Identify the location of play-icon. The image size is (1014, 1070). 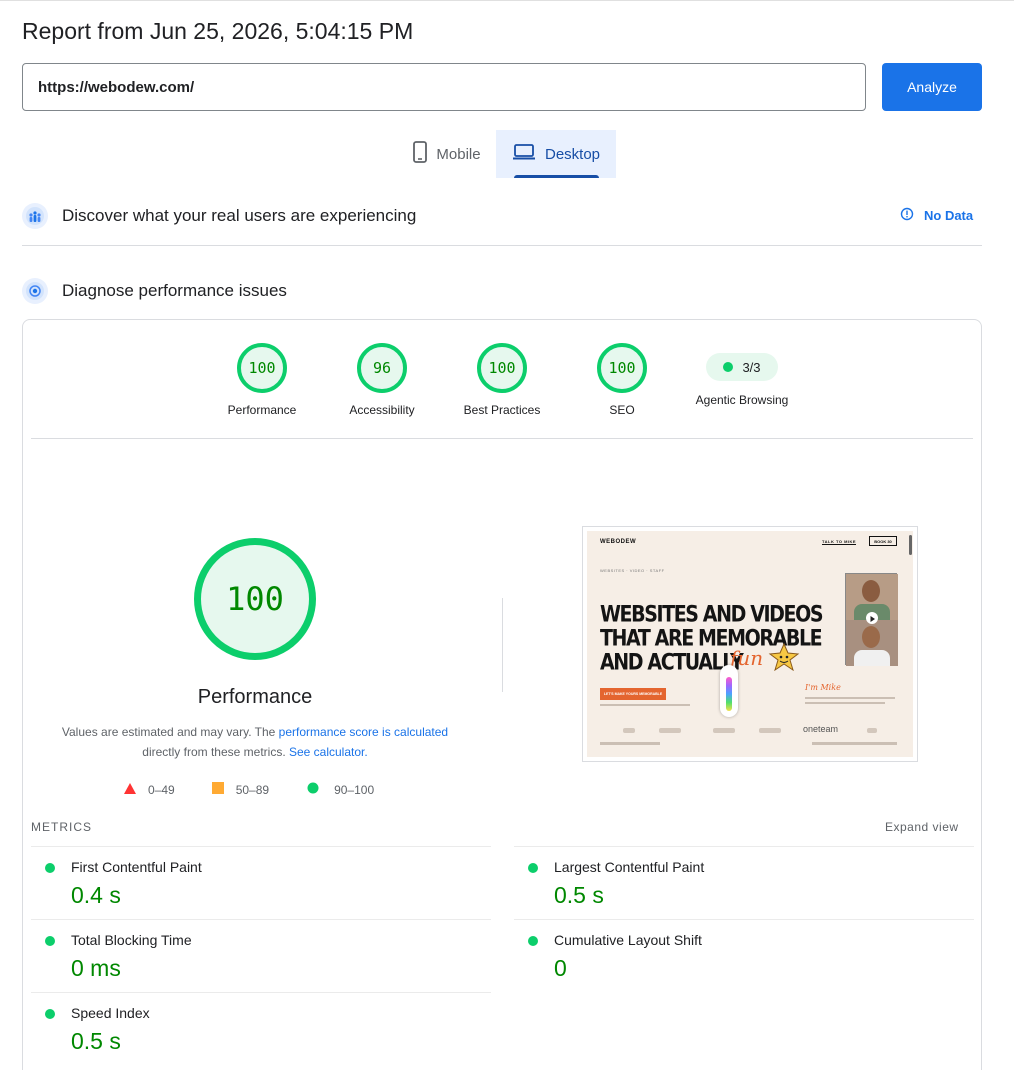
(872, 618).